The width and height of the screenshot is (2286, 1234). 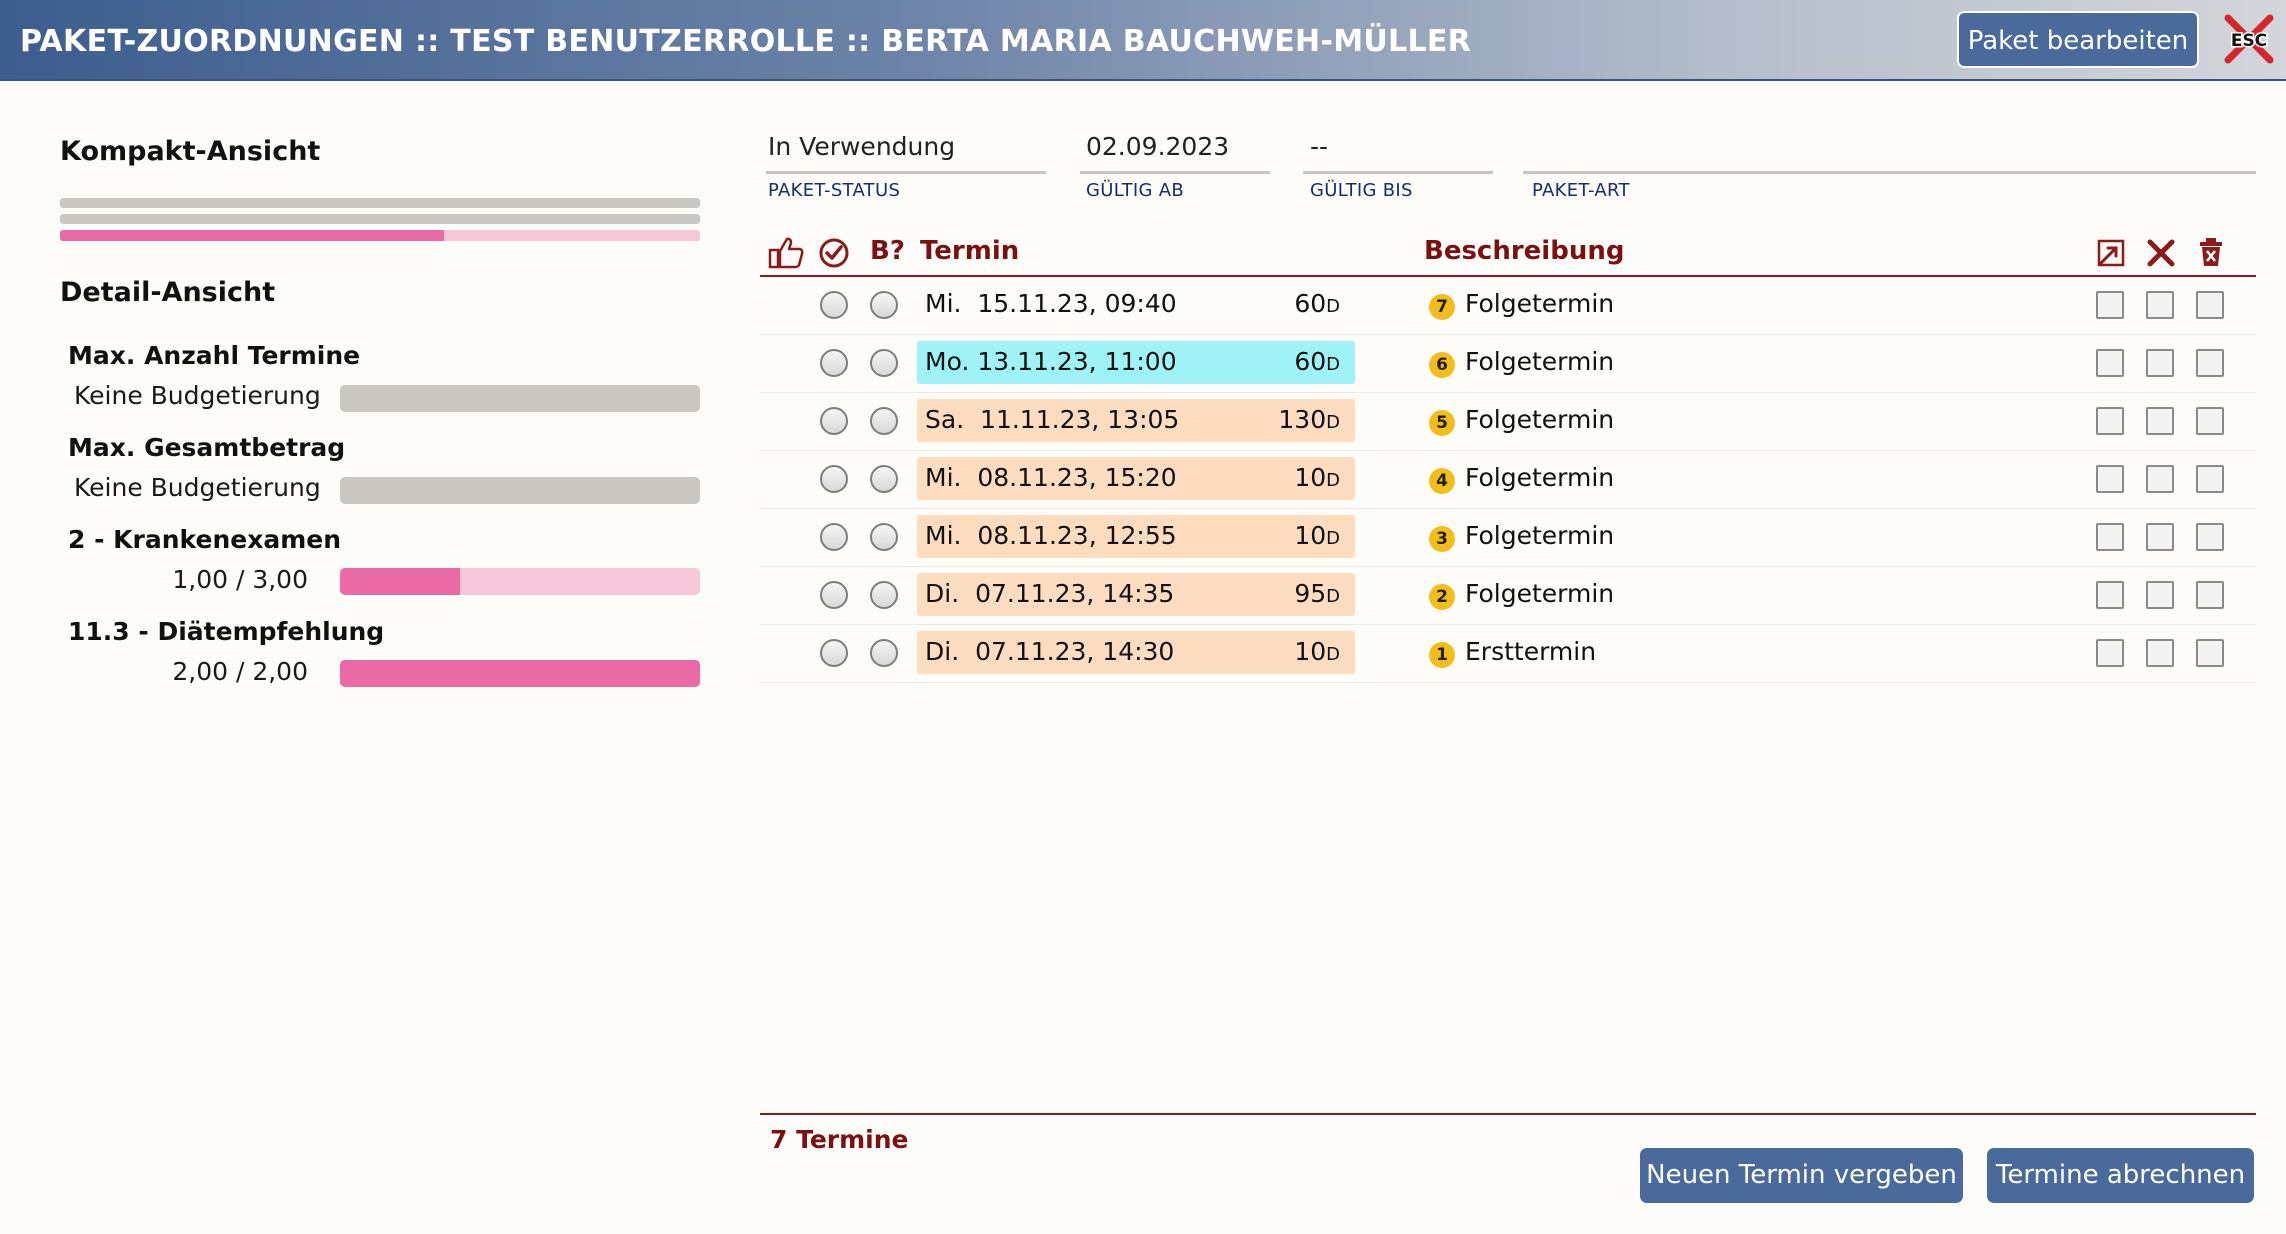 What do you see at coordinates (380, 235) in the screenshot?
I see `compact-progress-bar` at bounding box center [380, 235].